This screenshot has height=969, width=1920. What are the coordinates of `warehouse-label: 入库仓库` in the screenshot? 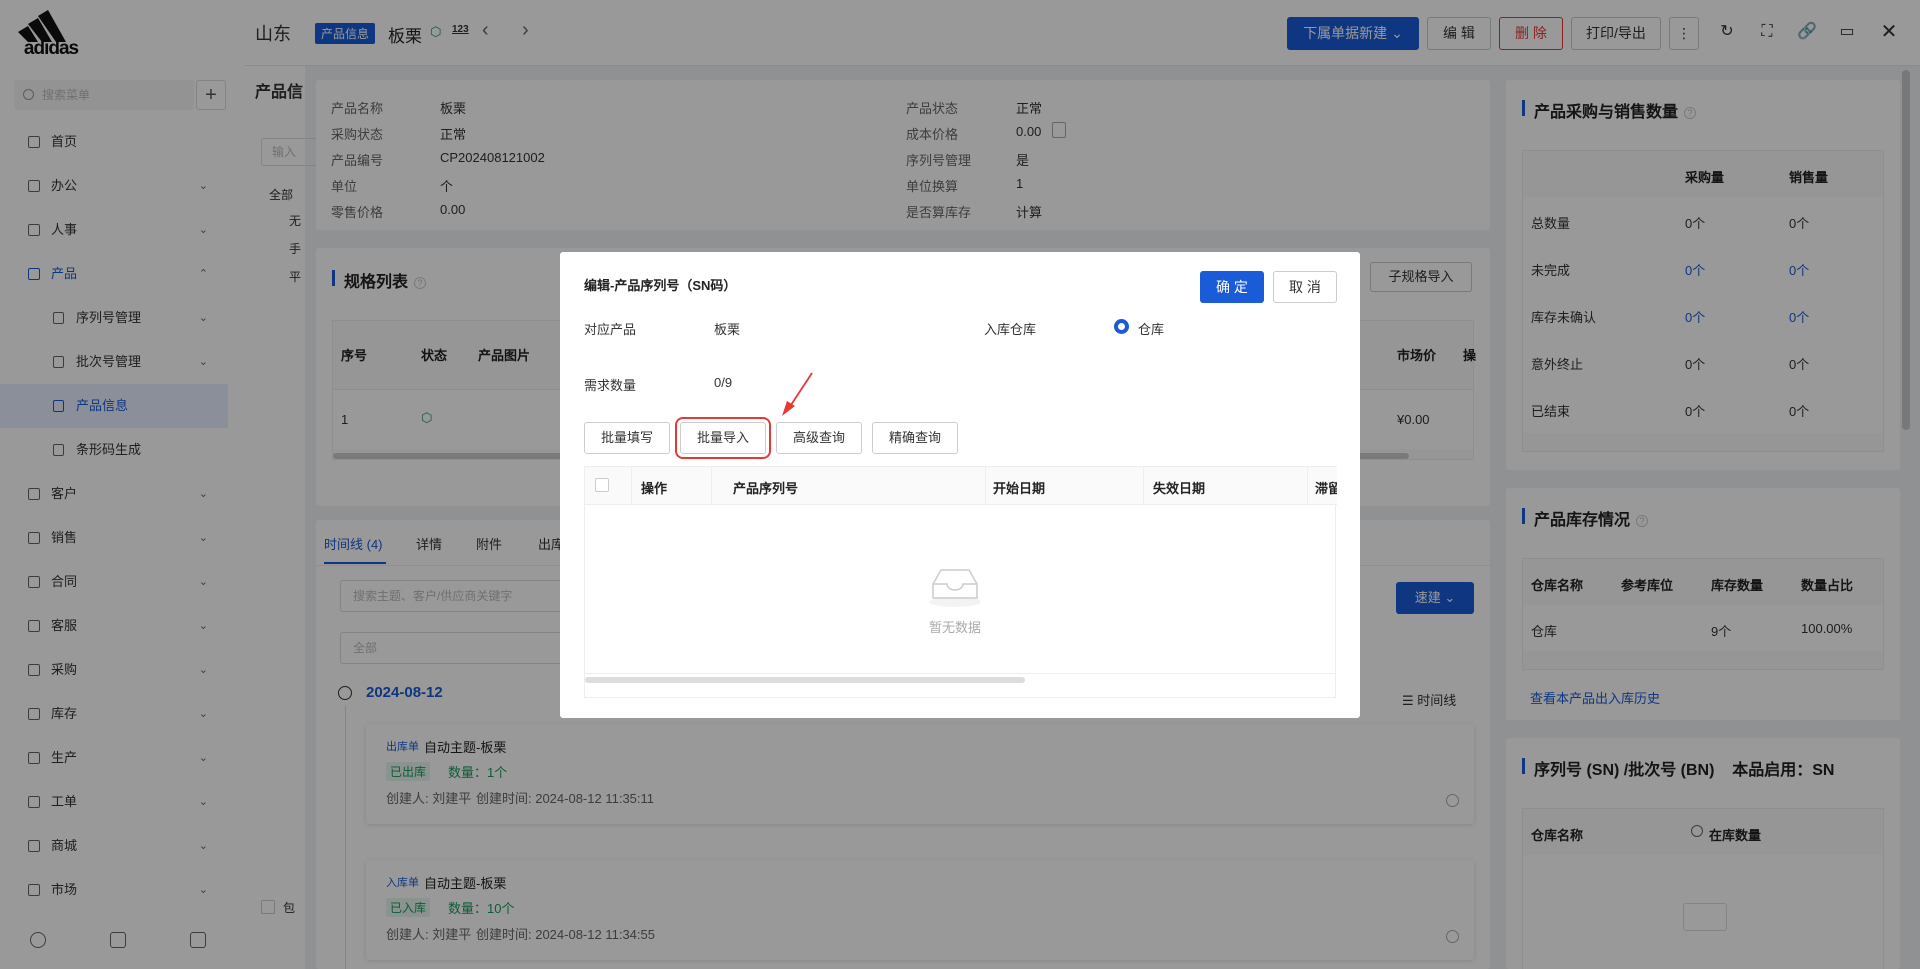 It's located at (1010, 329).